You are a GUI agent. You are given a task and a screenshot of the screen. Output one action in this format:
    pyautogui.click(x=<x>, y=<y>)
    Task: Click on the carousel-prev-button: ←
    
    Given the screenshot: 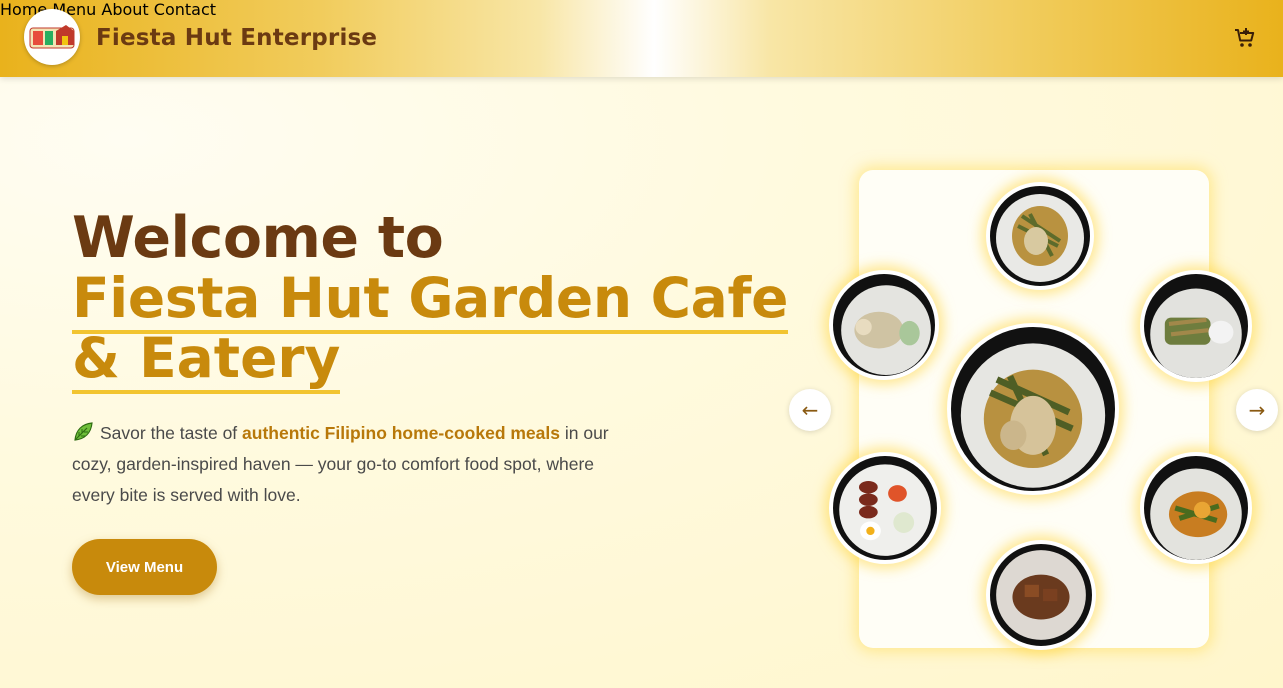 What is the action you would take?
    pyautogui.click(x=810, y=410)
    